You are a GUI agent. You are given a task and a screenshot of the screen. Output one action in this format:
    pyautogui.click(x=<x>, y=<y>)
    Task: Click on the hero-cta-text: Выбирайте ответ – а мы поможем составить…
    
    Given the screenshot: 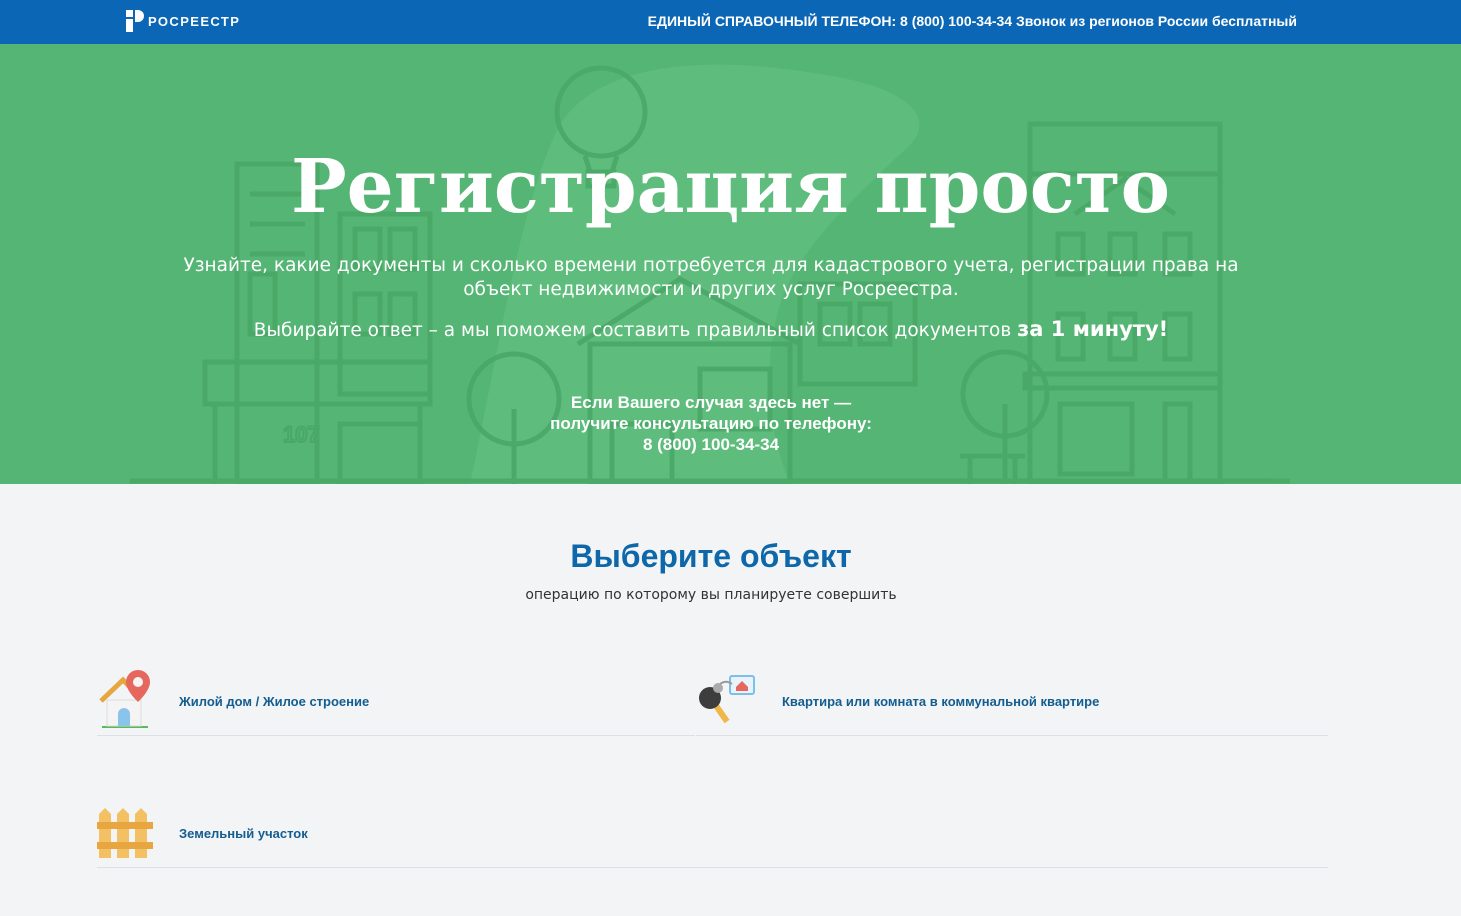 What is the action you would take?
    pyautogui.click(x=635, y=330)
    